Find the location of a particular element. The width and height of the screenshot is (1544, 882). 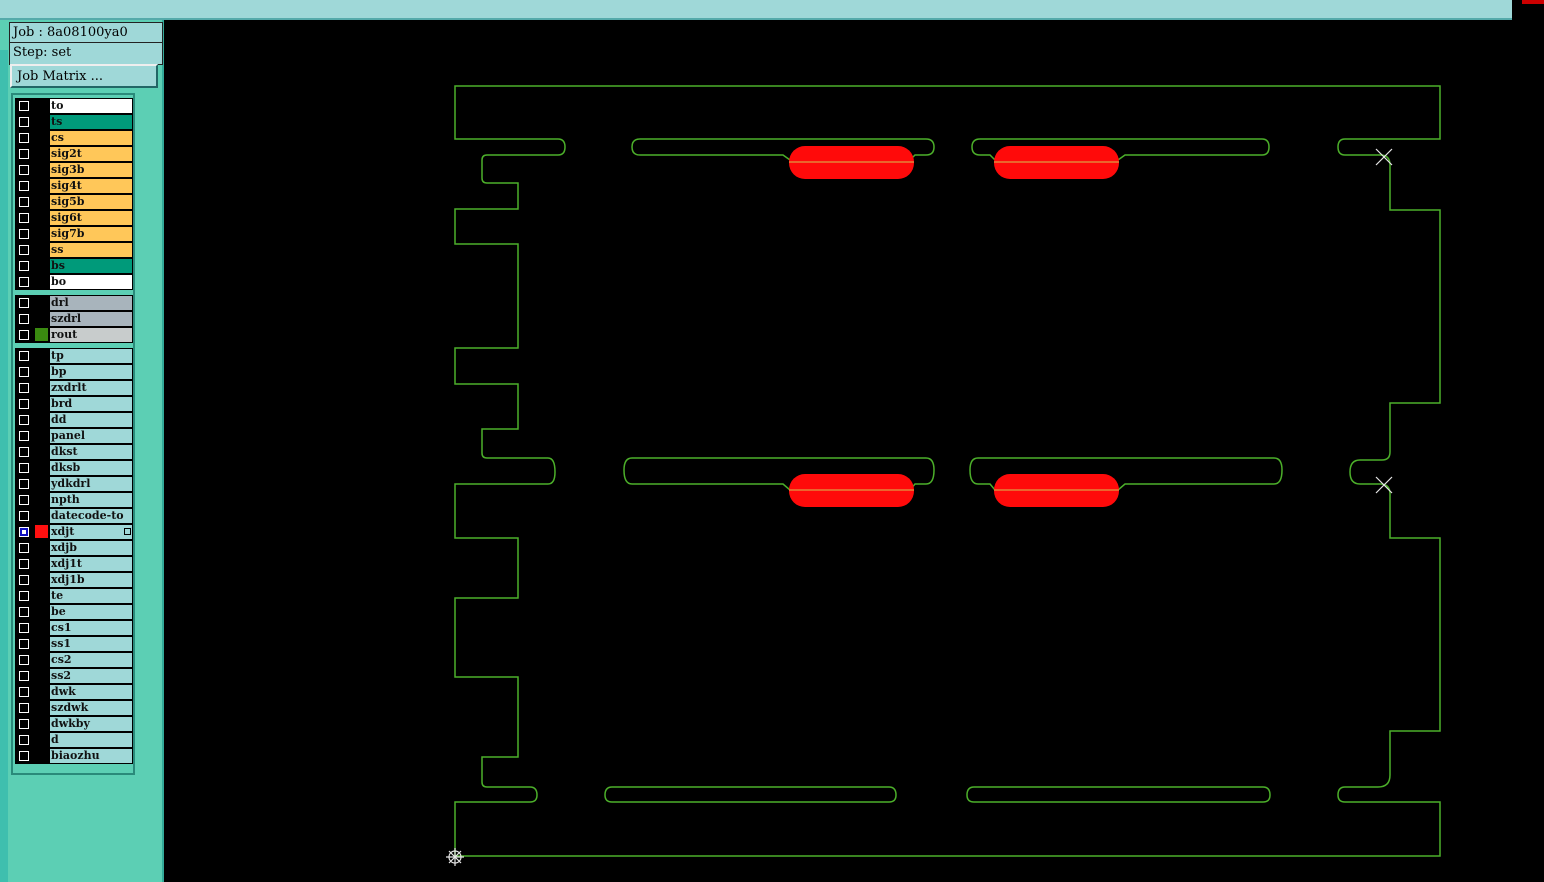

layer-row-dksb: dksb is located at coordinates (74, 468).